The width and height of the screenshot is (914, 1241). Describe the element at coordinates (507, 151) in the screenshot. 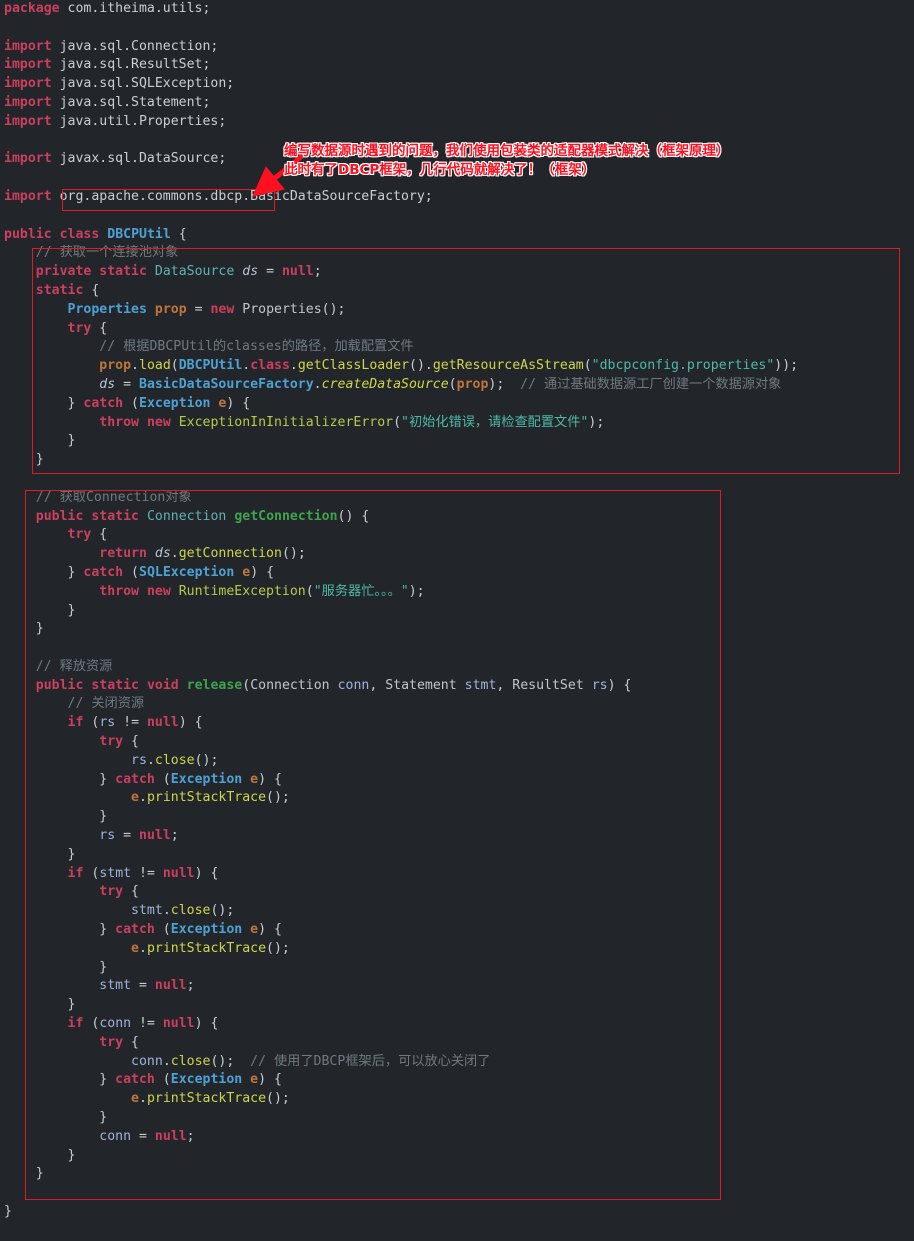

I see `annotation-callout-line-1: 编写数据源时遇到的问题，我们使用包装类的适配器模式解决（框架原理）` at that location.